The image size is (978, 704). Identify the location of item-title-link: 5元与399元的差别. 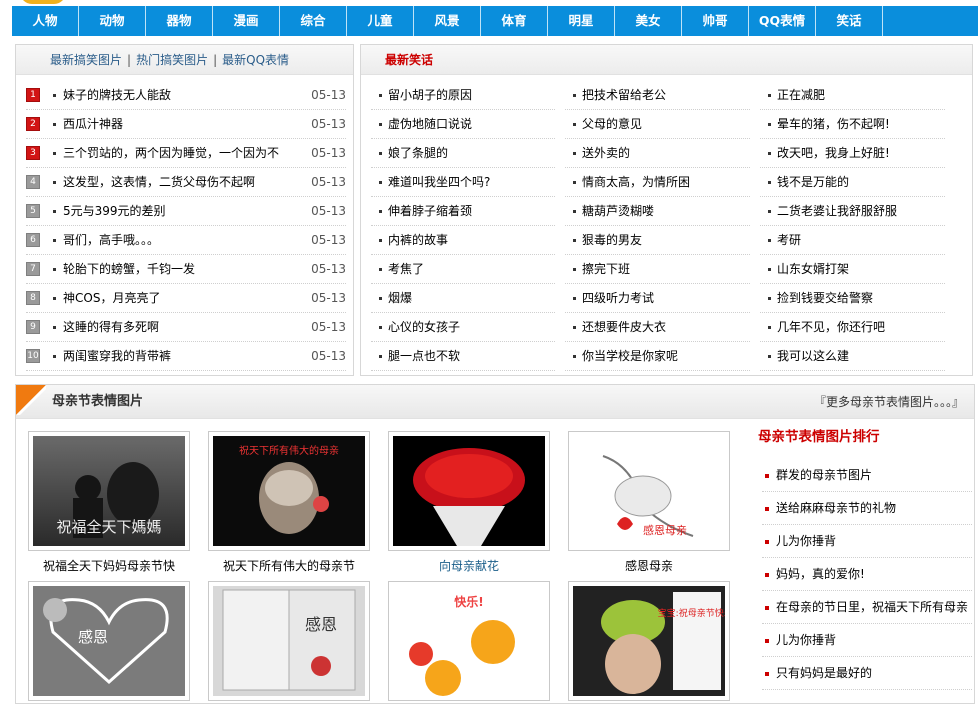
(114, 211).